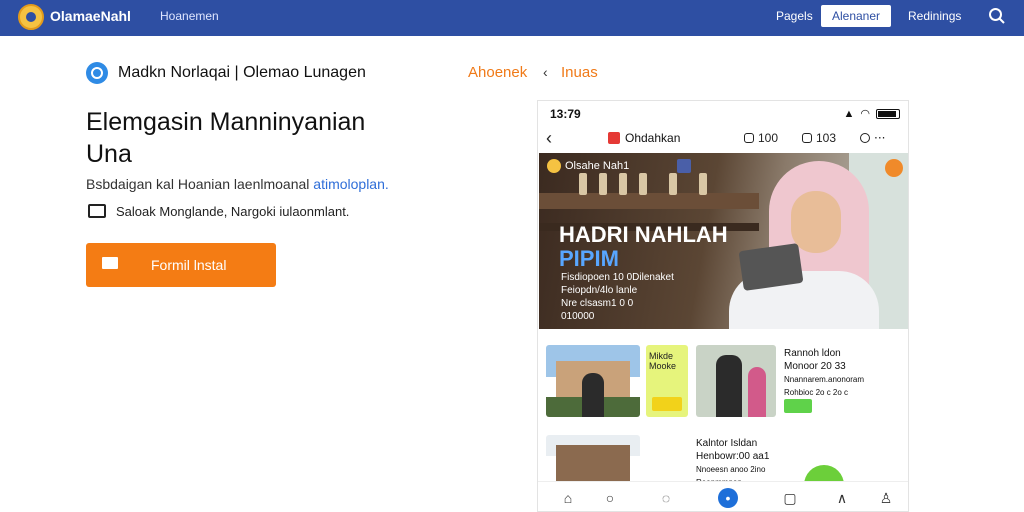 This screenshot has width=1024, height=512. What do you see at coordinates (842, 498) in the screenshot?
I see `tab-activity-icon: ∧` at bounding box center [842, 498].